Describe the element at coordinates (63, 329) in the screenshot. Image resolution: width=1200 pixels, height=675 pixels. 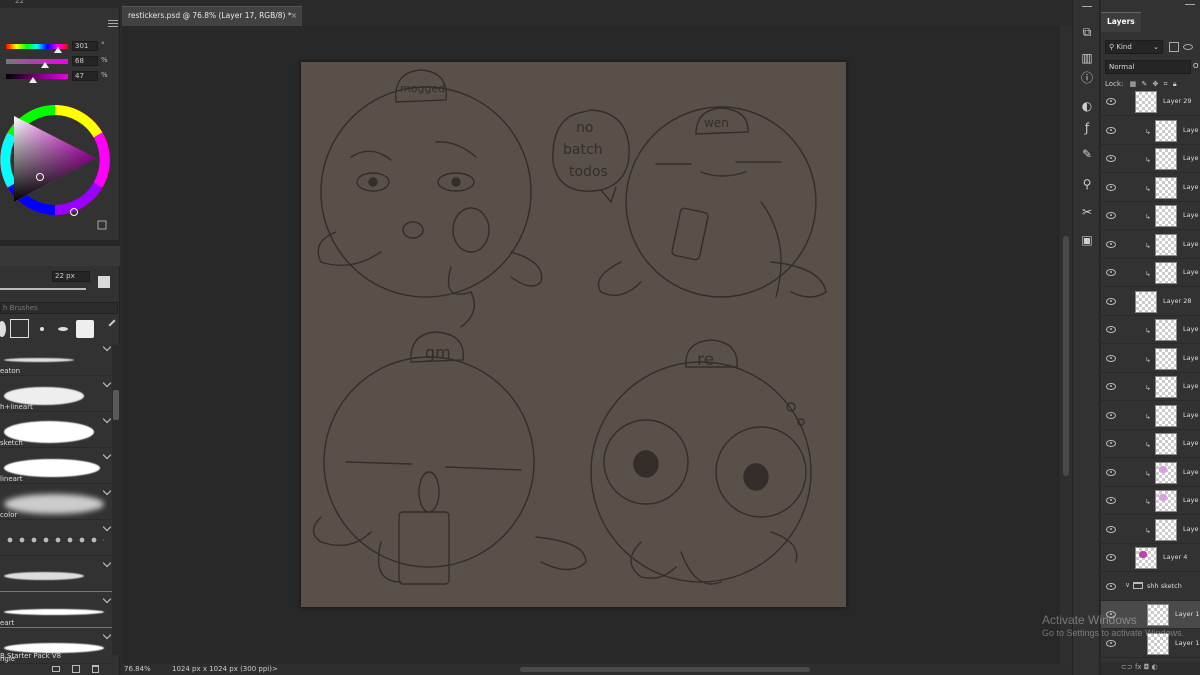
I see `flat-brush-icon` at that location.